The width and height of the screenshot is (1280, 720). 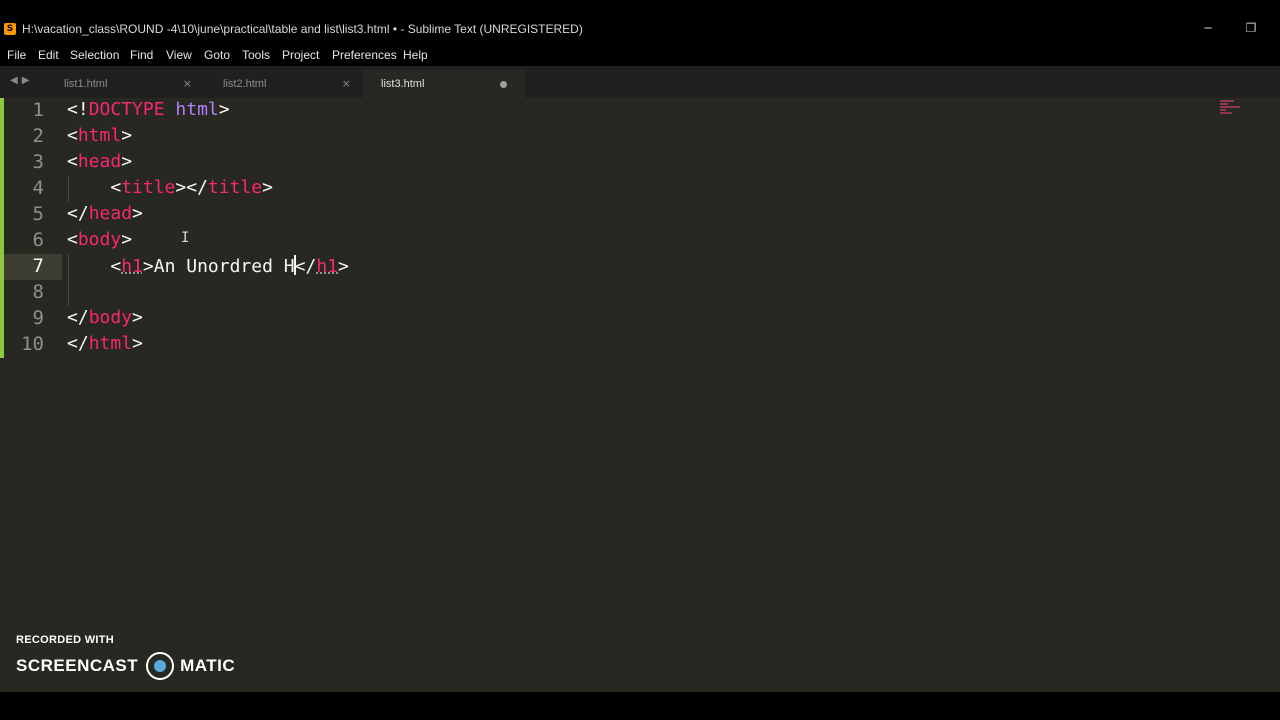 I want to click on code-text: <title></title>, so click(x=191, y=187).